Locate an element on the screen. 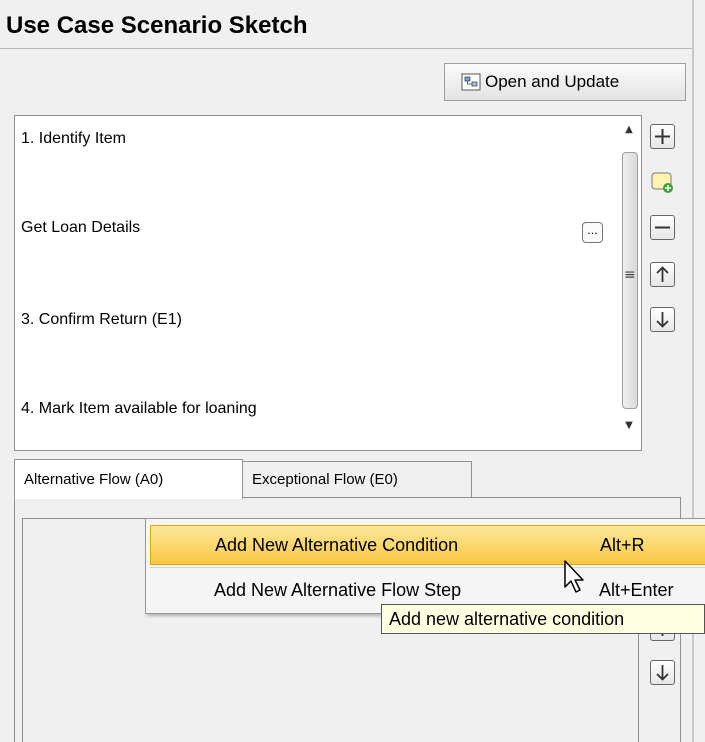 The height and width of the screenshot is (742, 705). add-alternative-button is located at coordinates (662, 182).